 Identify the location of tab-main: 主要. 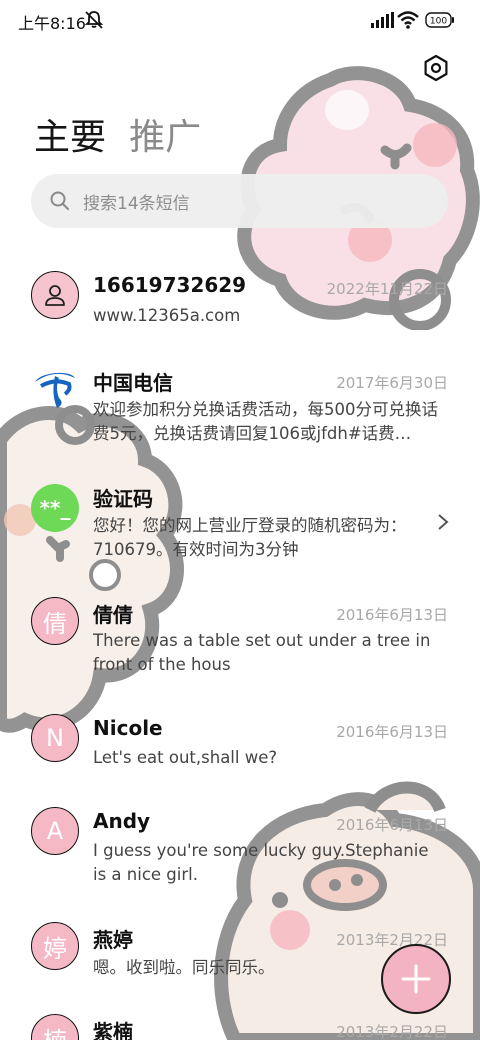
(70, 137).